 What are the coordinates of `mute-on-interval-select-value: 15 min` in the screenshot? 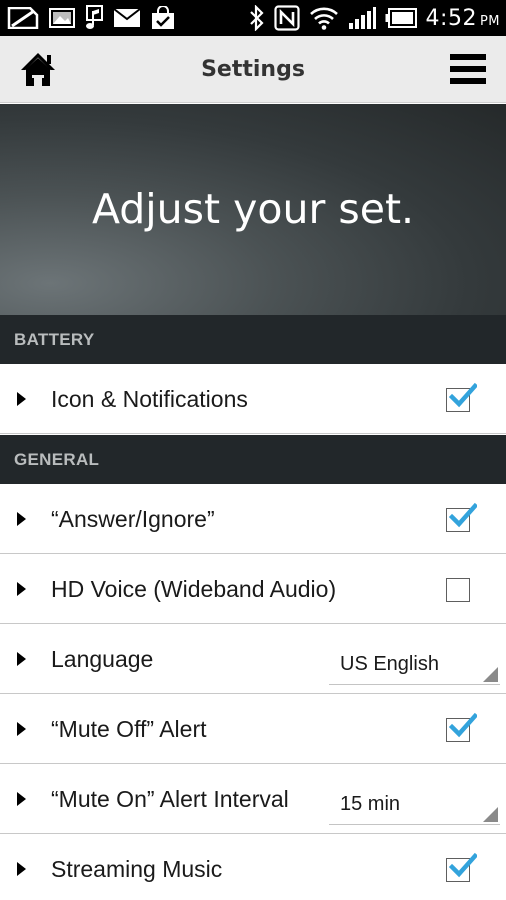 It's located at (370, 804).